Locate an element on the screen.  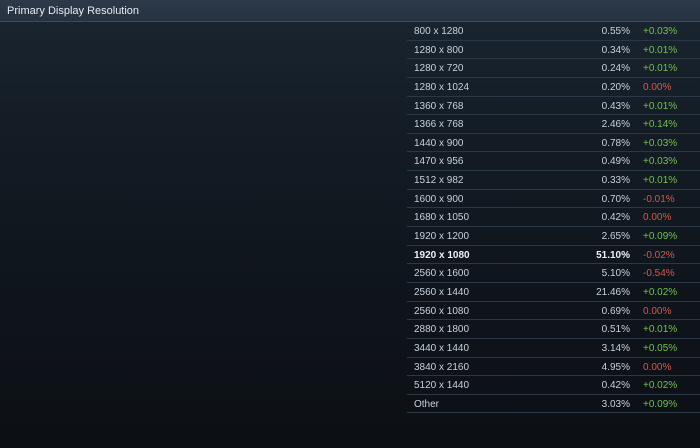
resolution-label: 1512 x 982 is located at coordinates (439, 181).